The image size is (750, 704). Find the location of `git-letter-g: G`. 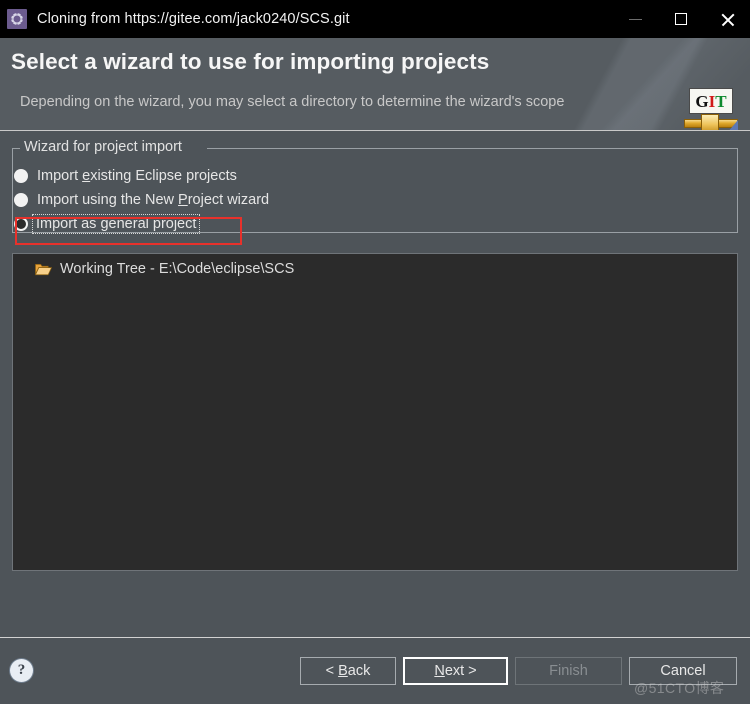

git-letter-g: G is located at coordinates (702, 101).